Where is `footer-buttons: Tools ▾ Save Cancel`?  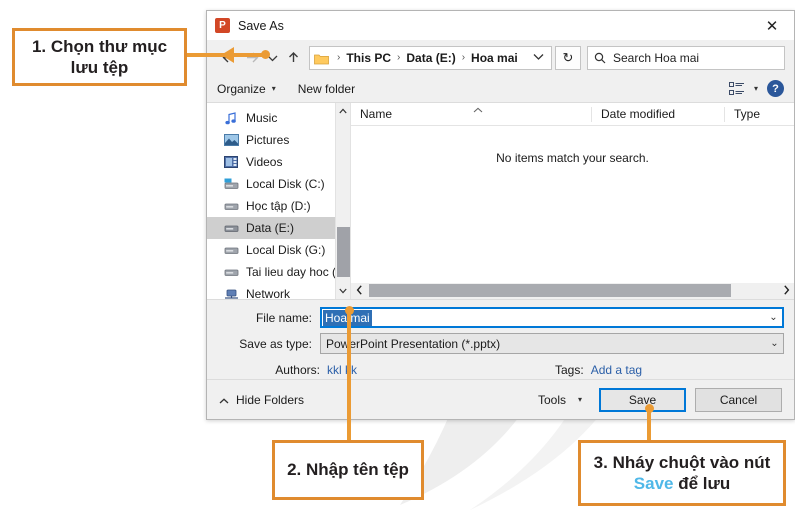
footer-buttons: Tools ▾ Save Cancel is located at coordinates (660, 399).